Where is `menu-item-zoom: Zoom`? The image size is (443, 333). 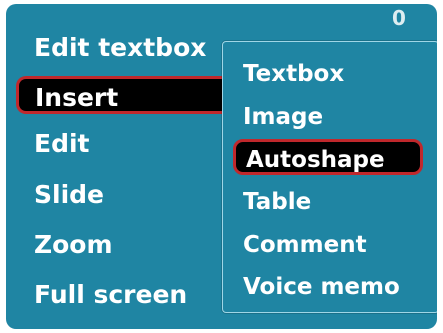
menu-item-zoom: Zoom is located at coordinates (73, 245).